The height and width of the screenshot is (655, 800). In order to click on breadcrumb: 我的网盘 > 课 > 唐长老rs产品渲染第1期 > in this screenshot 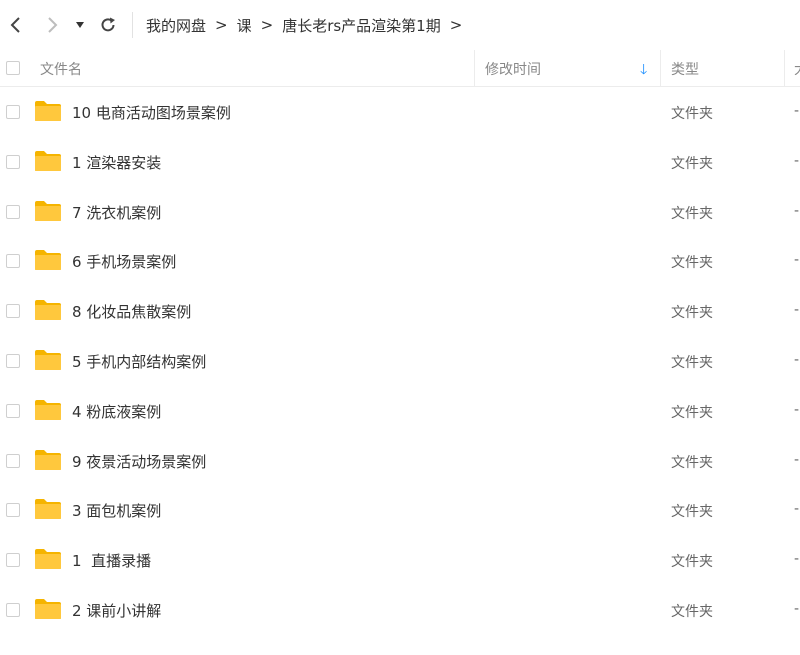, I will do `click(308, 25)`.